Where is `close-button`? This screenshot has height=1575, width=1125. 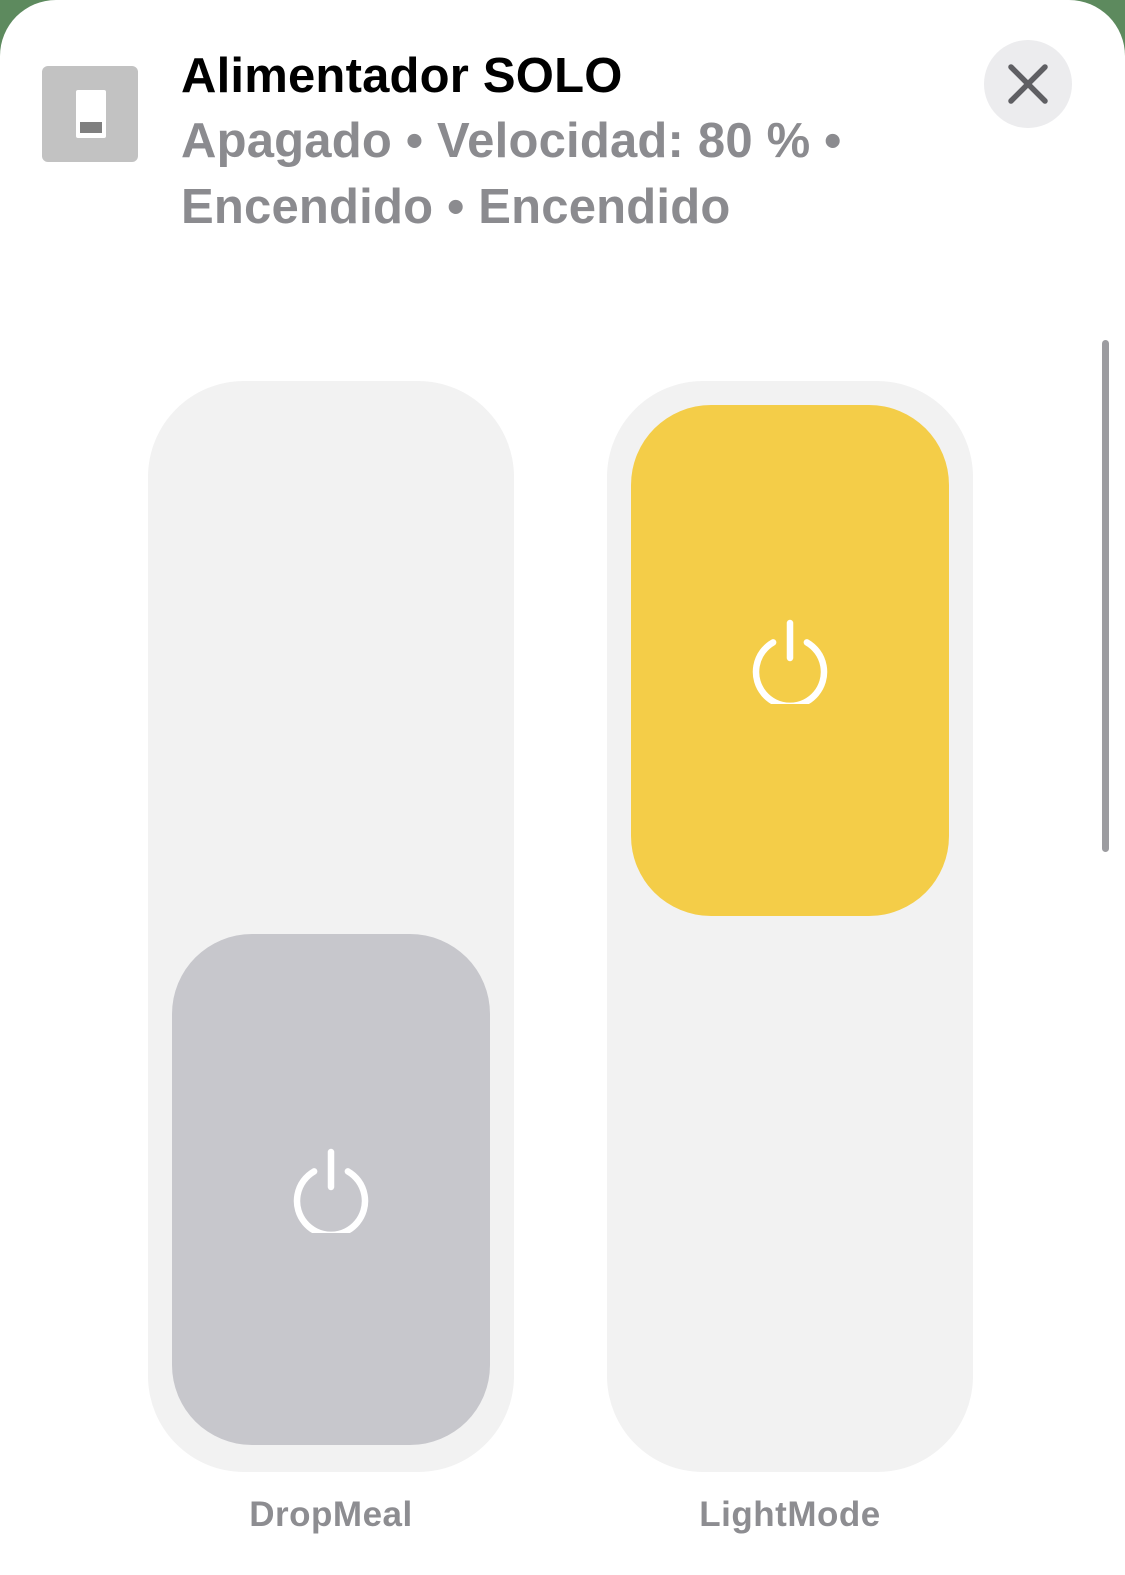
close-button is located at coordinates (1028, 84).